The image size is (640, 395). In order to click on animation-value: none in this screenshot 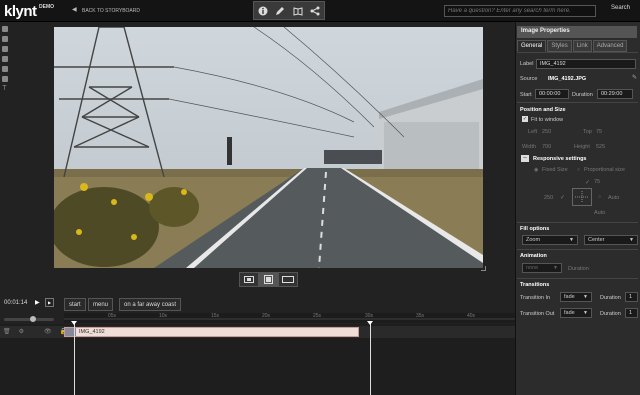, I will do `click(532, 268)`.